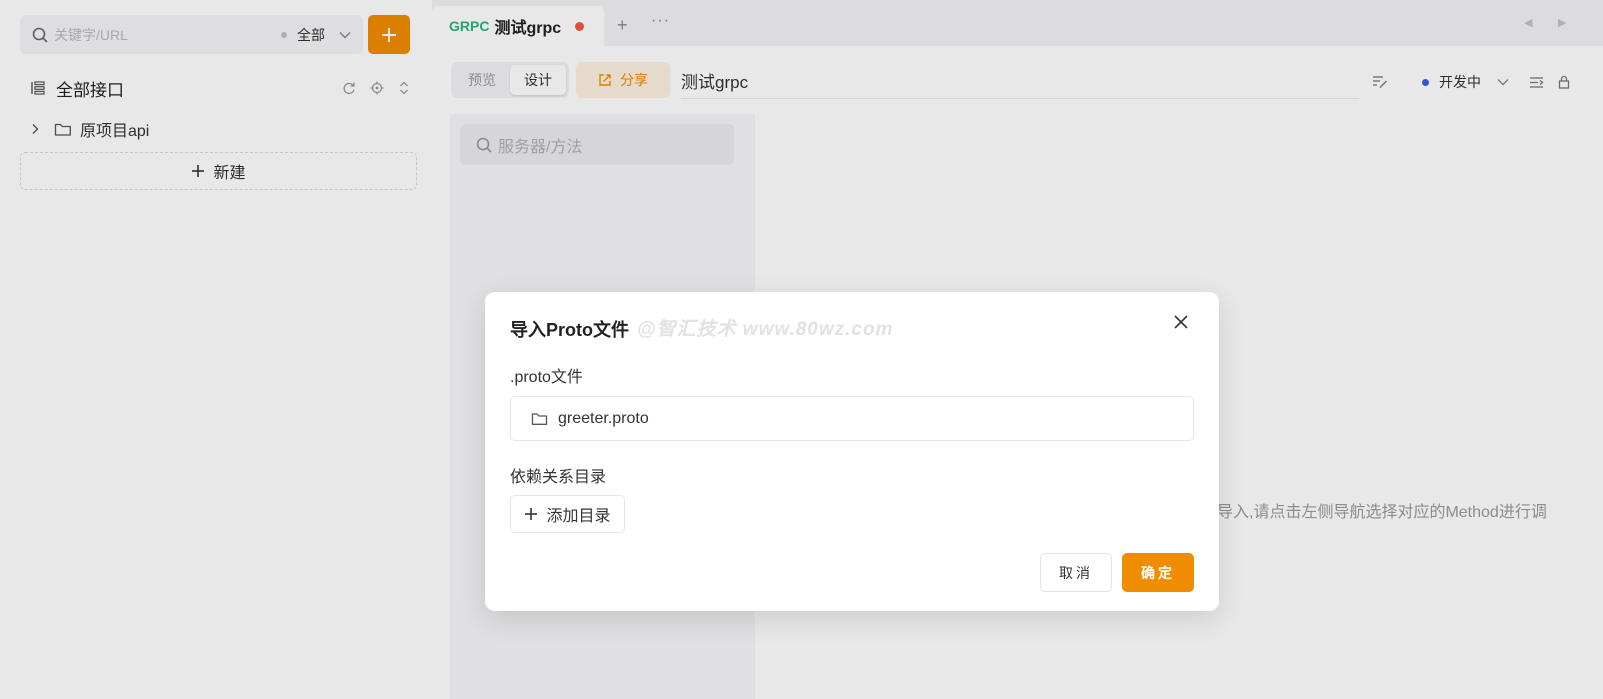 The image size is (1603, 699). Describe the element at coordinates (1181, 322) in the screenshot. I see `close-icon` at that location.